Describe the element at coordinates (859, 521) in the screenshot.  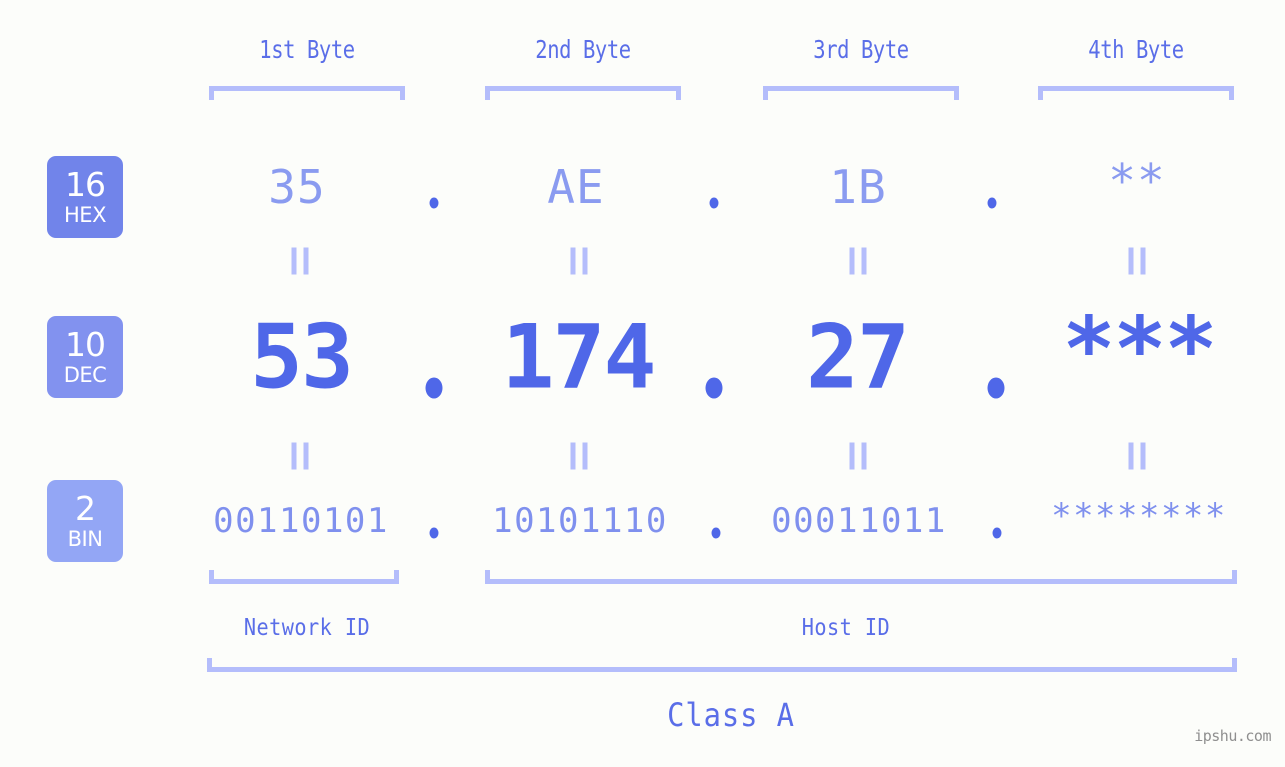
I see `bin-byte-3: 00011011` at that location.